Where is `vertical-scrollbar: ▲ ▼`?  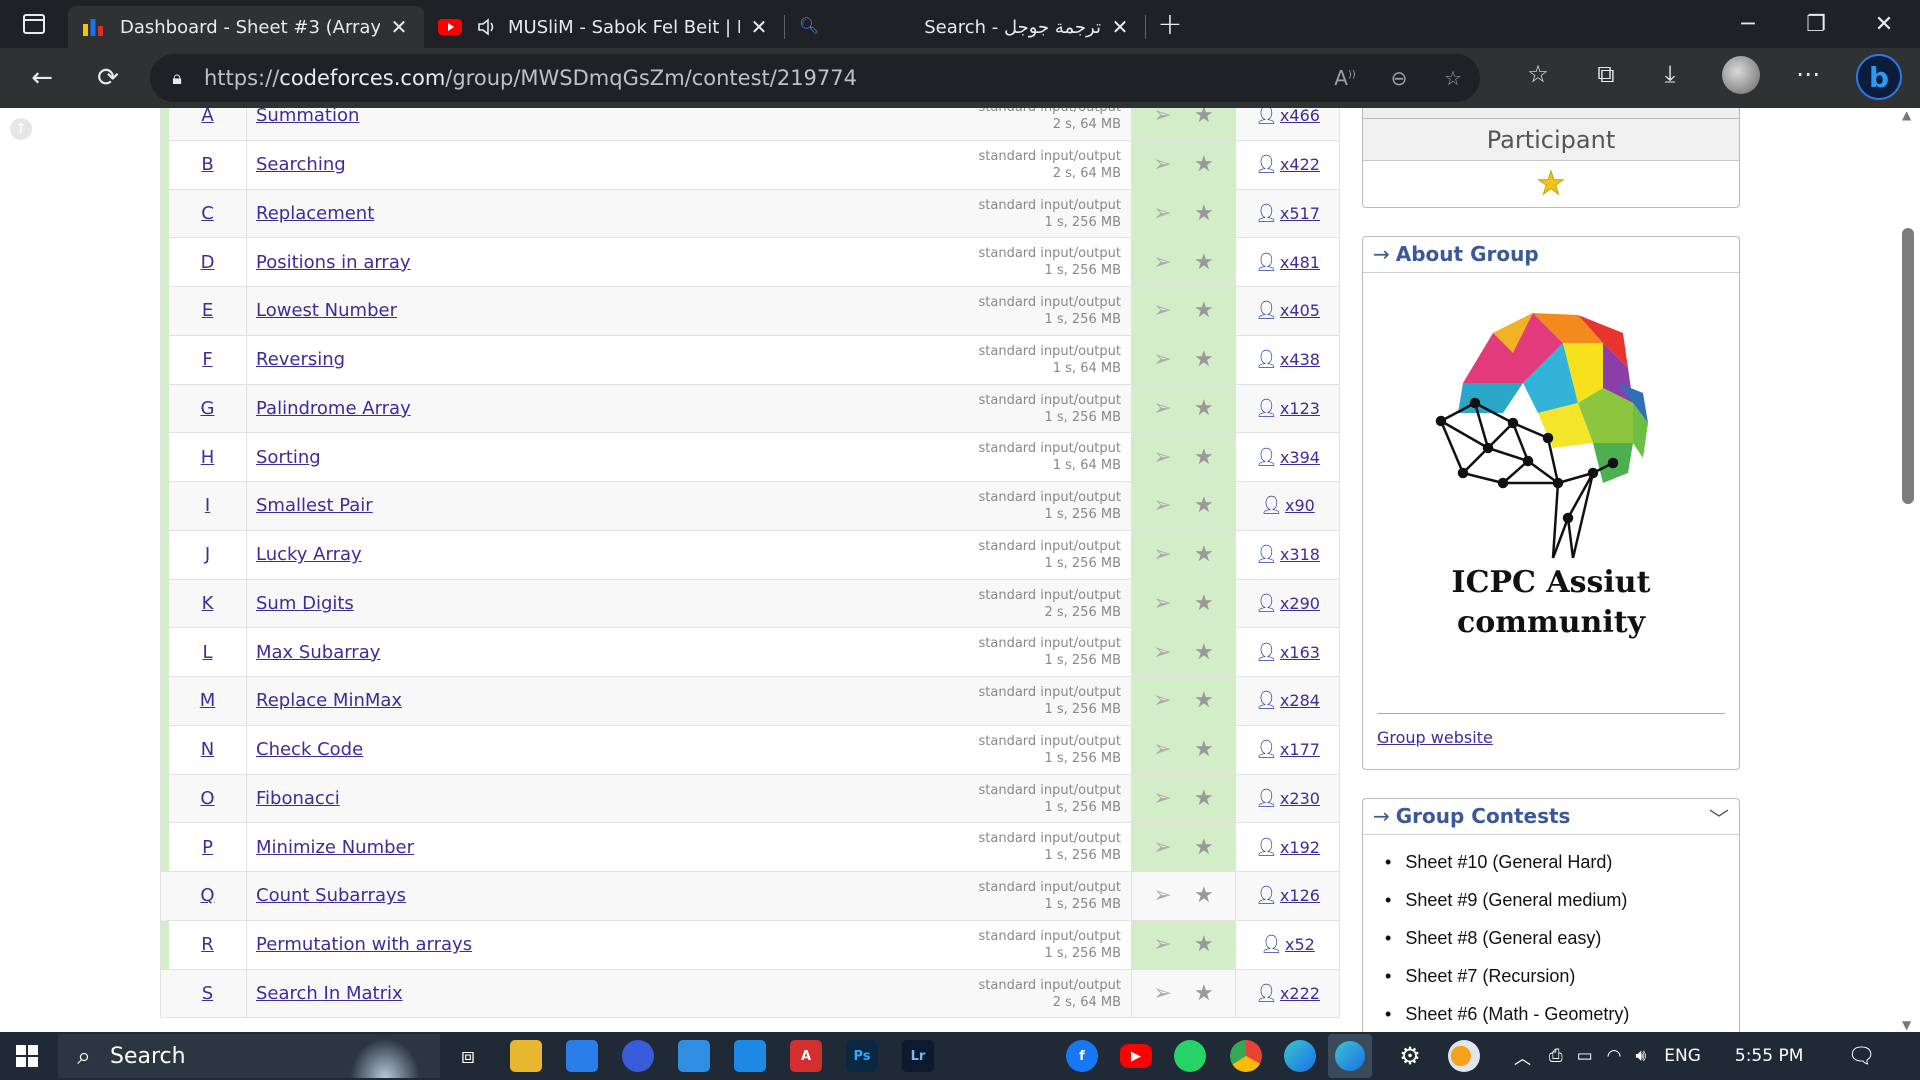
vertical-scrollbar: ▲ ▼ is located at coordinates (1908, 570).